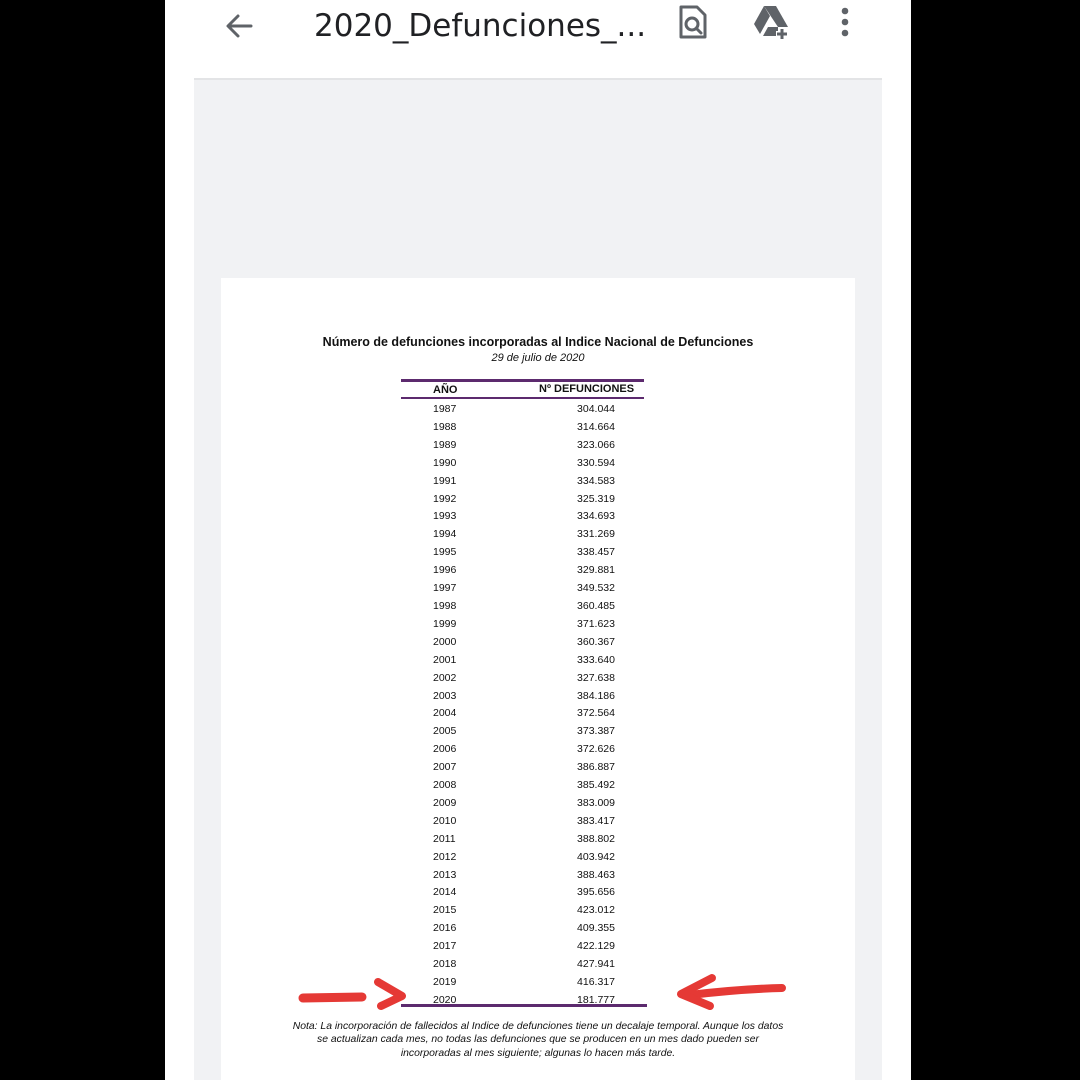 The image size is (1080, 1080). I want to click on table-row: 2001 333.640, so click(526, 661).